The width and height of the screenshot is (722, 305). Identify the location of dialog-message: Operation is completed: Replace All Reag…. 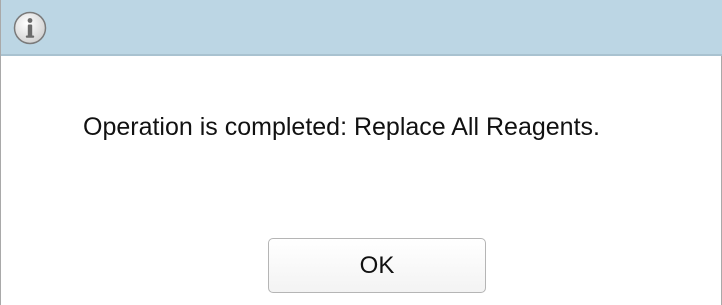
(341, 127).